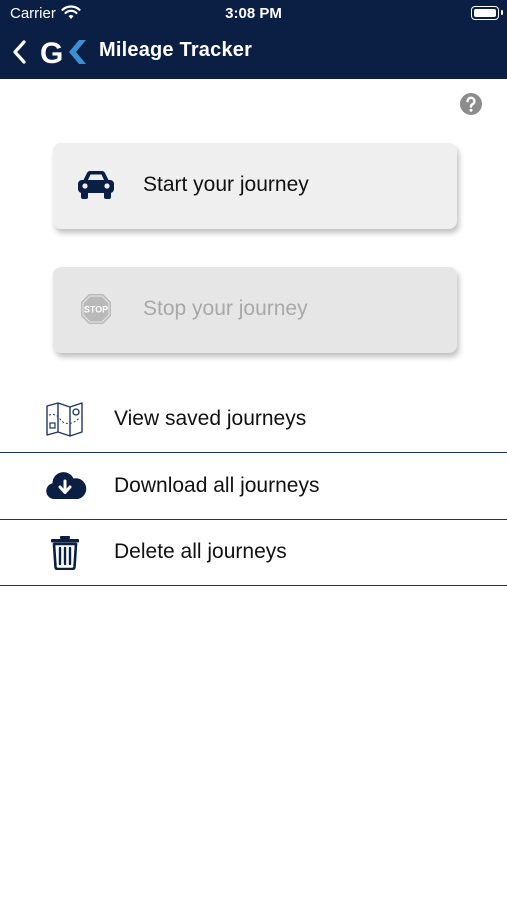 This screenshot has width=507, height=900. Describe the element at coordinates (64, 419) in the screenshot. I see `map-icon` at that location.